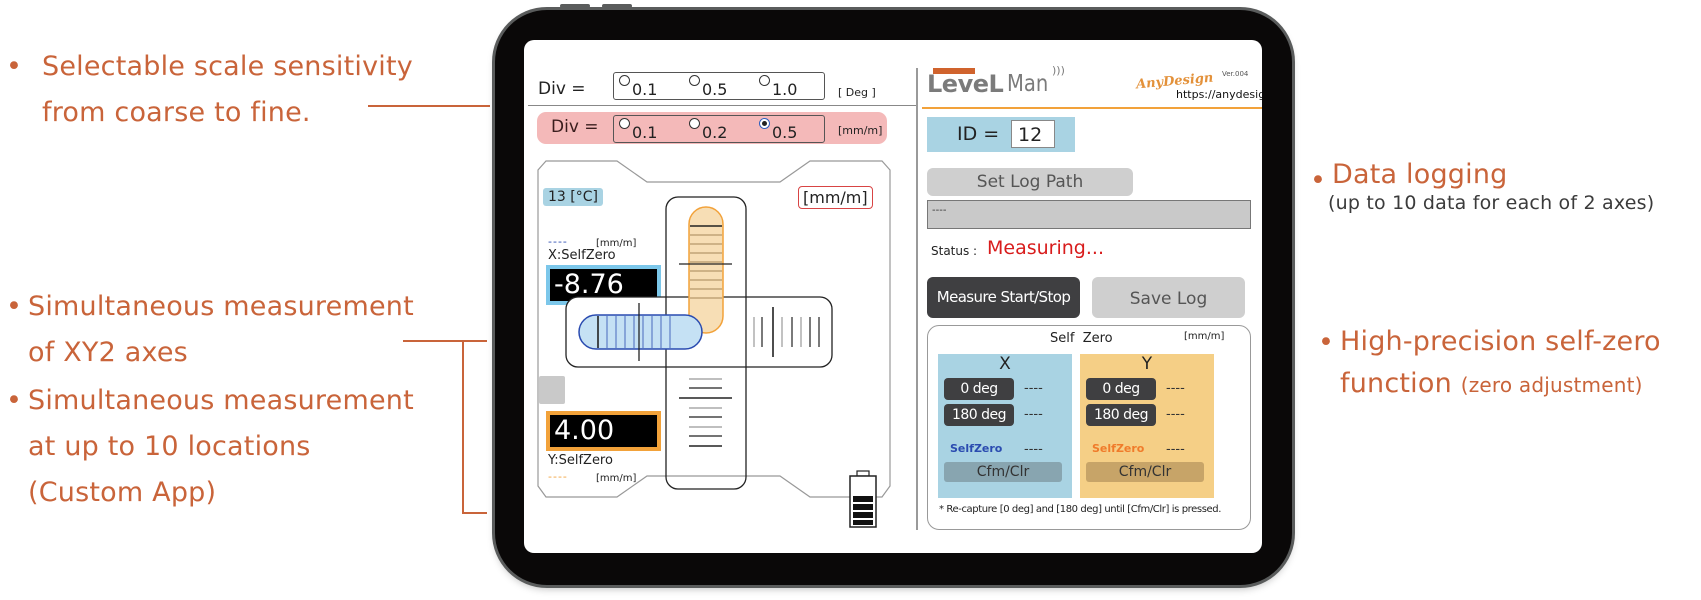  What do you see at coordinates (1003, 472) in the screenshot?
I see `x-cfm-clr-button: Cfm/Clr` at bounding box center [1003, 472].